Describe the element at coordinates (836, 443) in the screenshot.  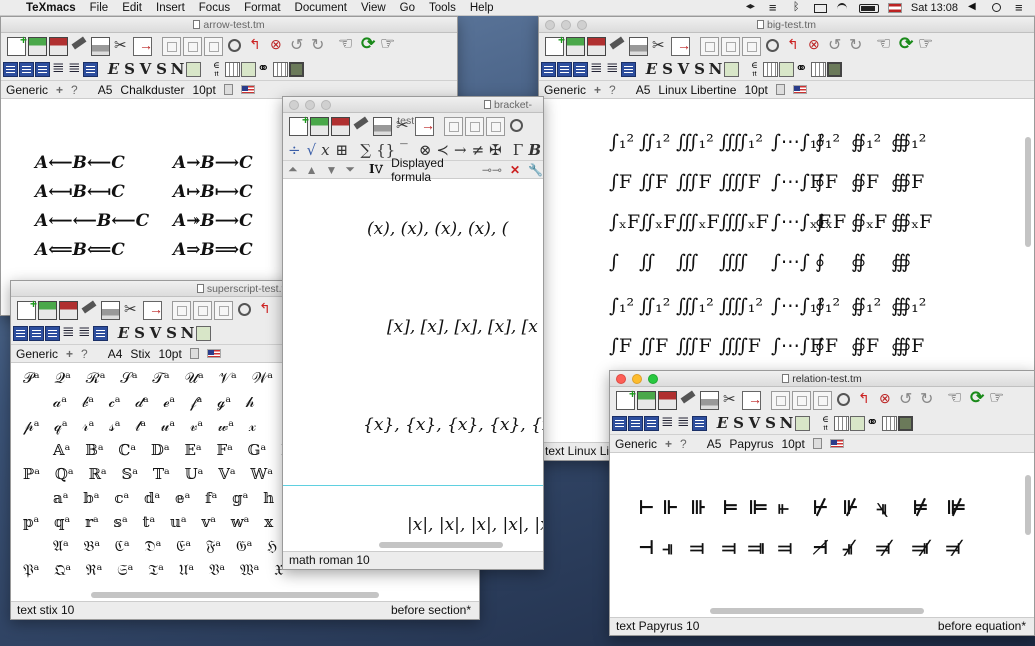
I see `language-flag-icon` at that location.